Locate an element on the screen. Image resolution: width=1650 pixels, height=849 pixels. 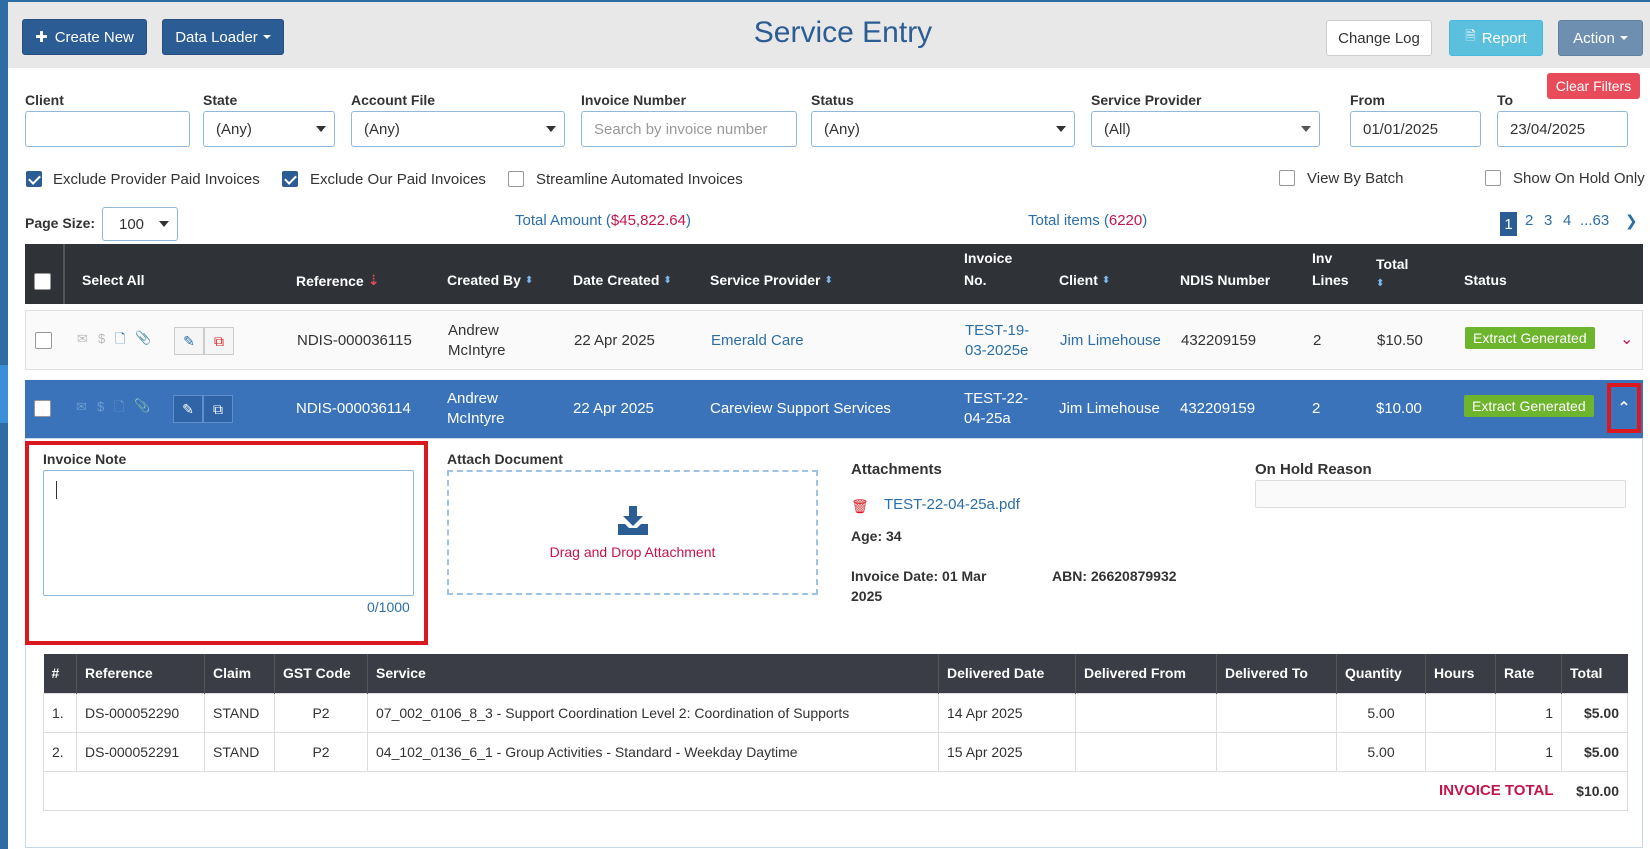
create-new-button: ✚ Create New is located at coordinates (84, 37).